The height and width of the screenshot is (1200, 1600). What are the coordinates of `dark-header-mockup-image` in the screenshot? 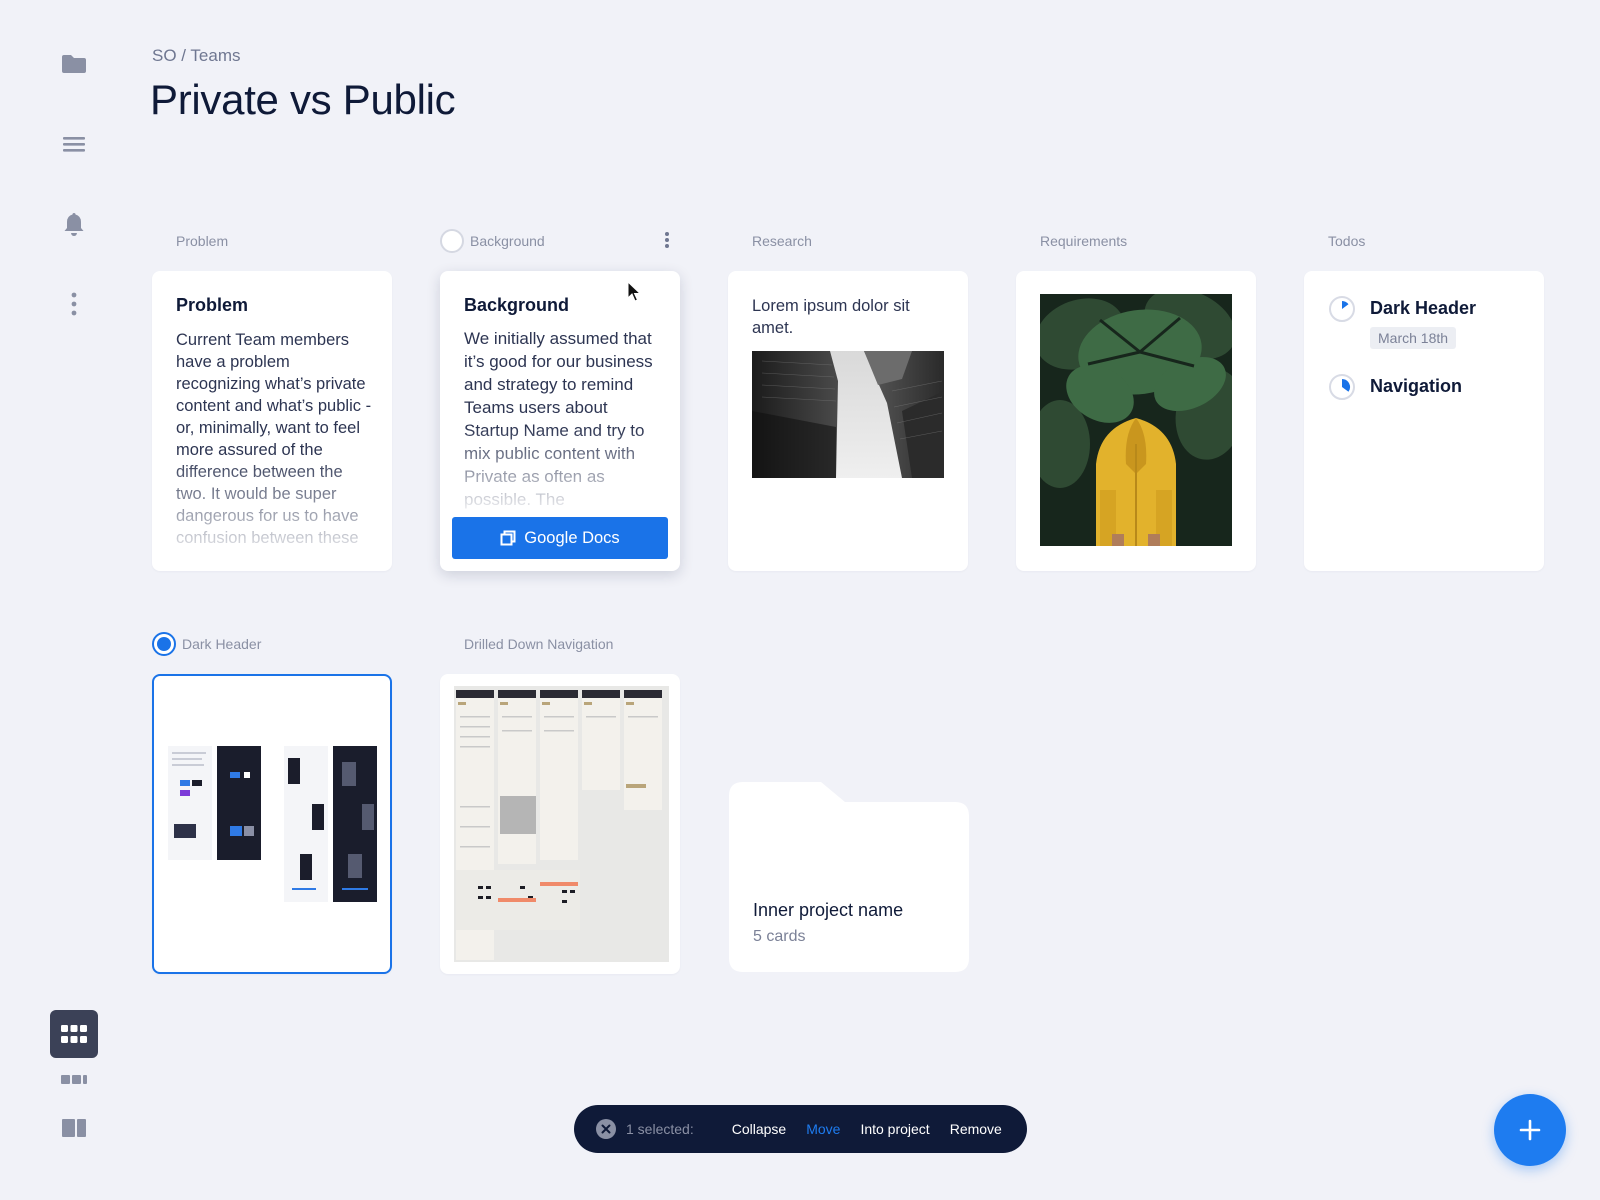 It's located at (272, 824).